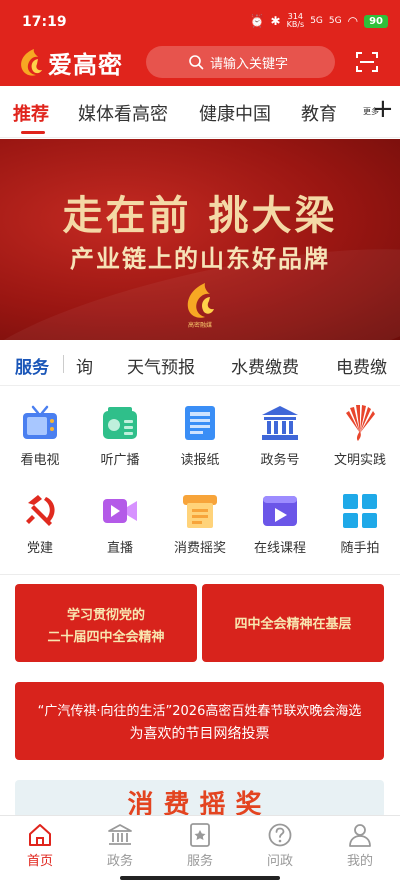  What do you see at coordinates (200, 325) in the screenshot?
I see `banner-logo-caption: 高密融媒` at bounding box center [200, 325].